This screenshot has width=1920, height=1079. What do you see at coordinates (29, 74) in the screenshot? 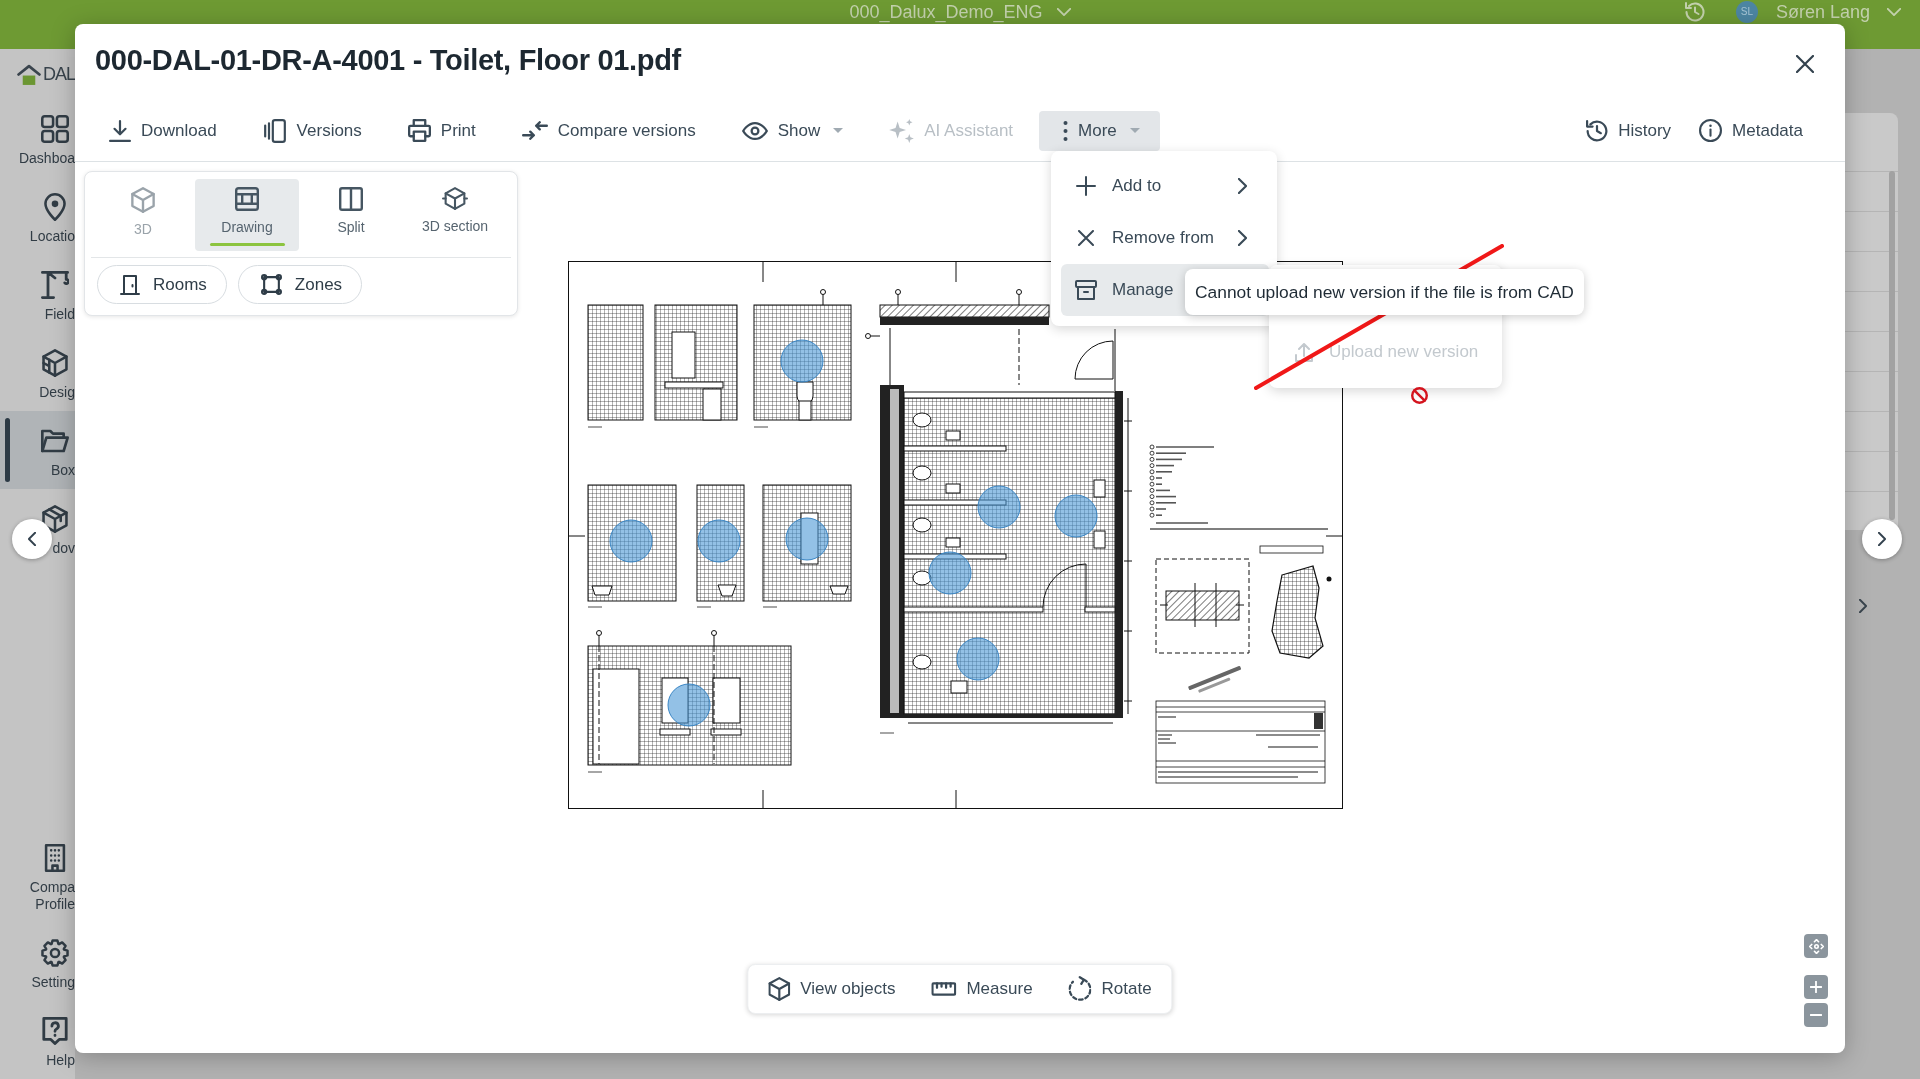
I see `house-logo-icon` at bounding box center [29, 74].